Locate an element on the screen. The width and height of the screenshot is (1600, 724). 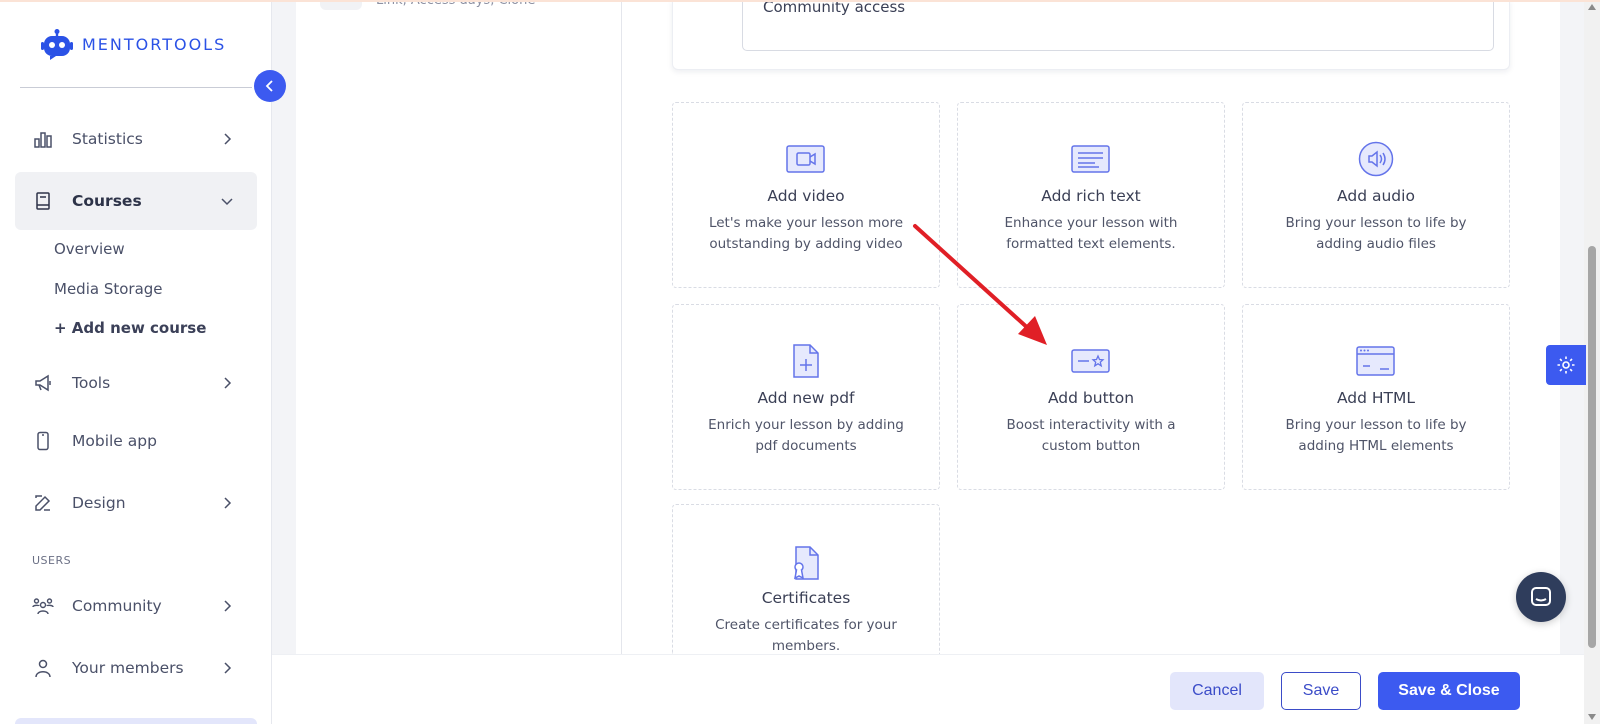
tile-description: Create certificates for your members. is located at coordinates (806, 635).